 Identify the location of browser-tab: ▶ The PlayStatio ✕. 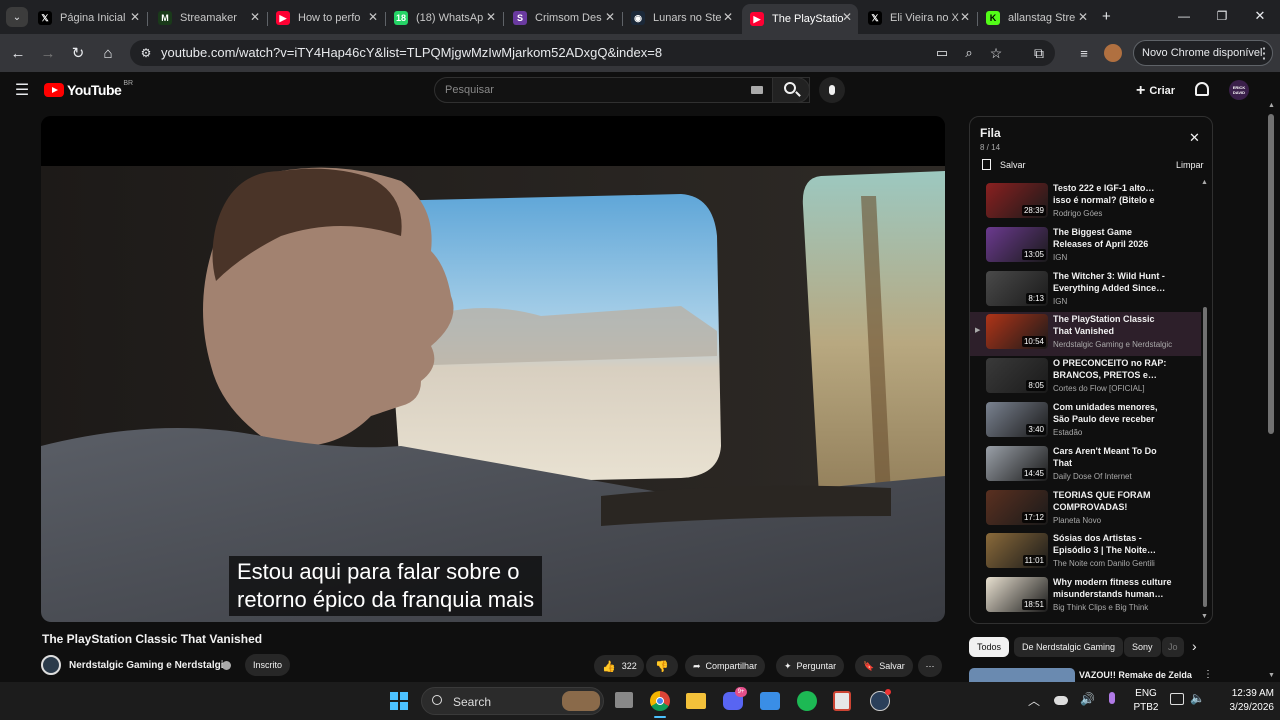
(800, 19).